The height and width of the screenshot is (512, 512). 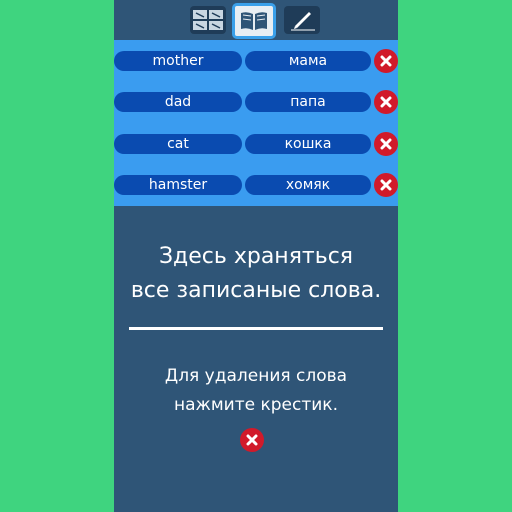 What do you see at coordinates (308, 61) in the screenshot?
I see `translation-pill: мама` at bounding box center [308, 61].